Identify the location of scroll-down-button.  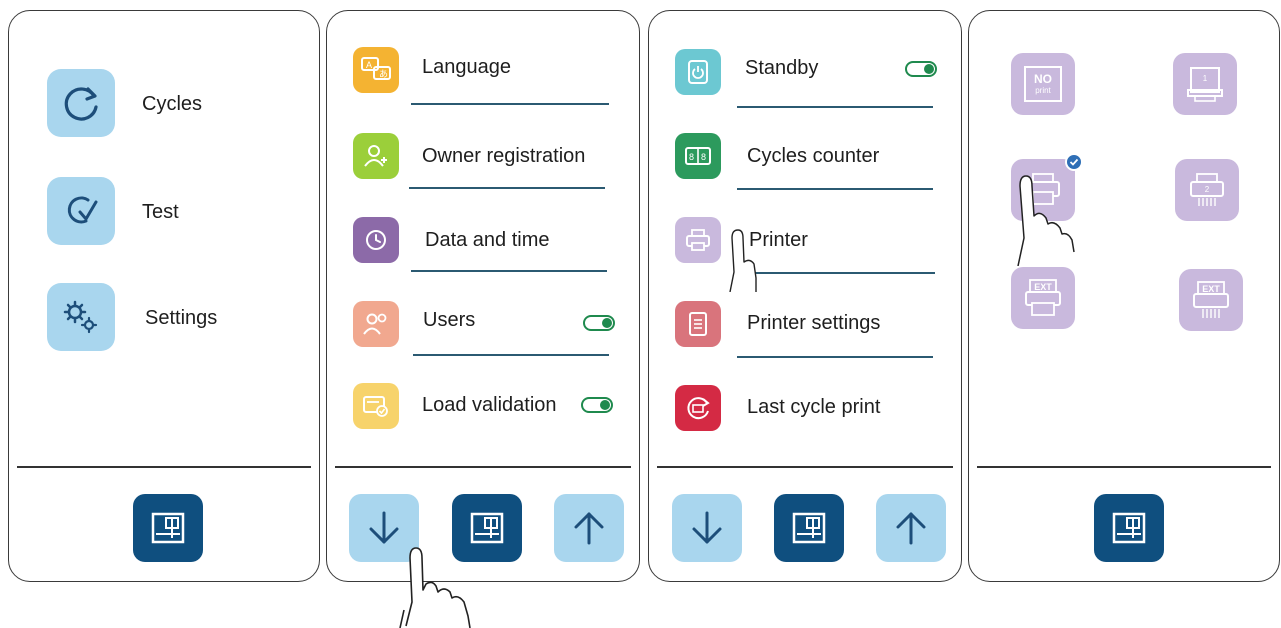
(707, 528).